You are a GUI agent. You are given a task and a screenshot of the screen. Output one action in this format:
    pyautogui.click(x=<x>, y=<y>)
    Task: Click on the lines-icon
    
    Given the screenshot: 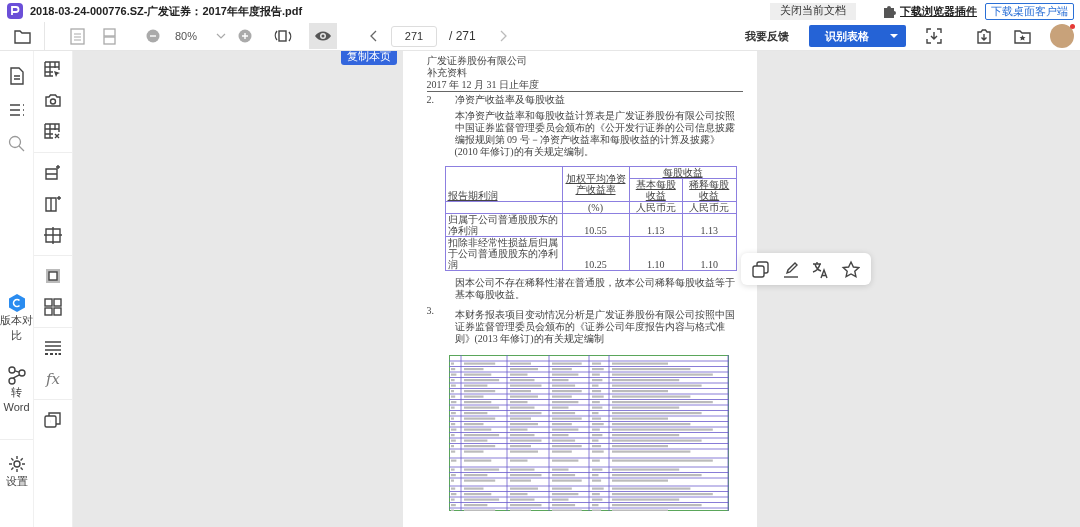 What is the action you would take?
    pyautogui.click(x=53, y=348)
    